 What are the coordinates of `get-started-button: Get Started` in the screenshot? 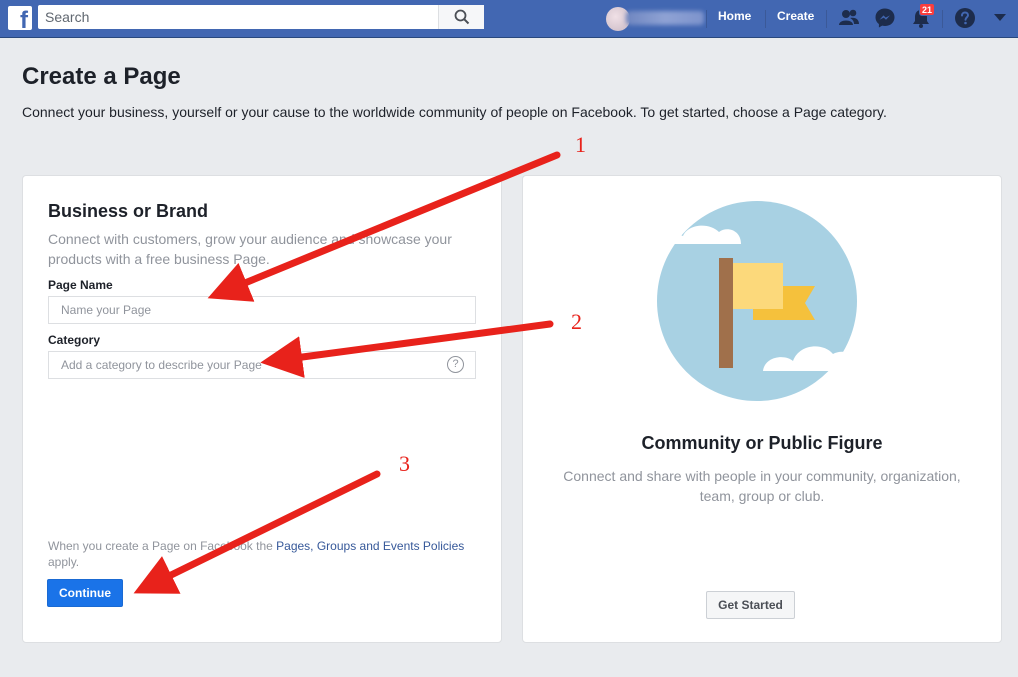 It's located at (750, 605).